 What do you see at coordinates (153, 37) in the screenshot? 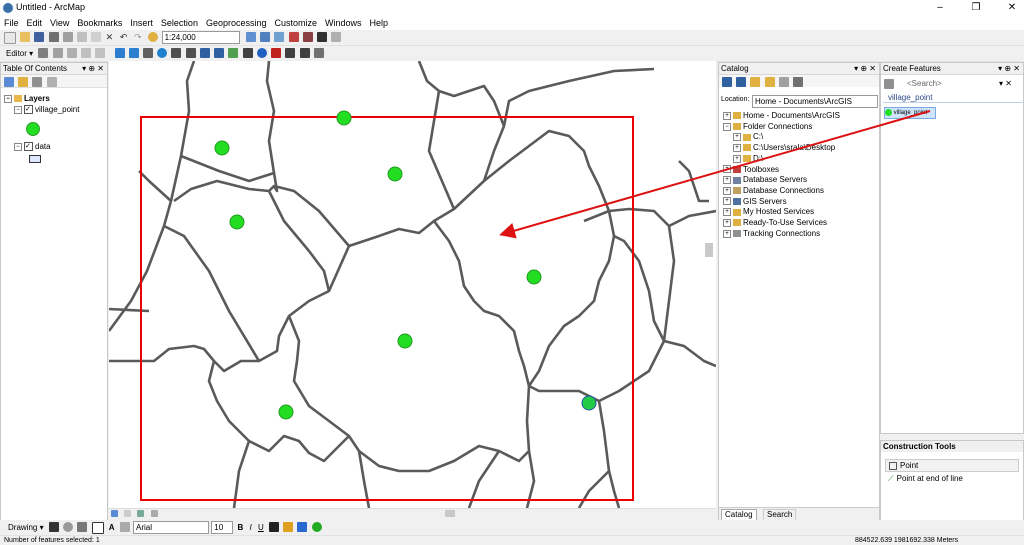
I see `add-data-icon` at bounding box center [153, 37].